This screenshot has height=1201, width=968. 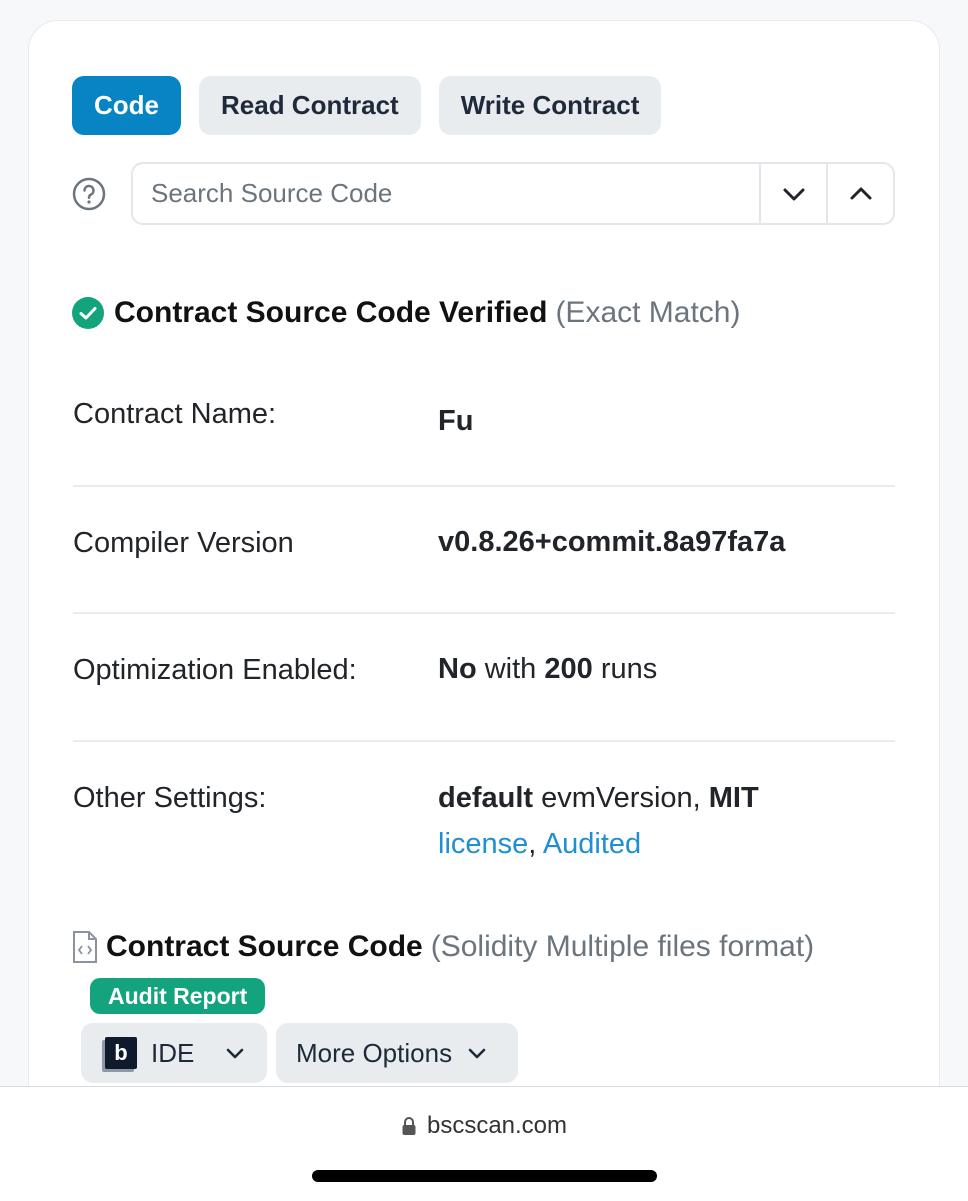 What do you see at coordinates (264, 946) in the screenshot?
I see `source-code-title: Contract Source Code` at bounding box center [264, 946].